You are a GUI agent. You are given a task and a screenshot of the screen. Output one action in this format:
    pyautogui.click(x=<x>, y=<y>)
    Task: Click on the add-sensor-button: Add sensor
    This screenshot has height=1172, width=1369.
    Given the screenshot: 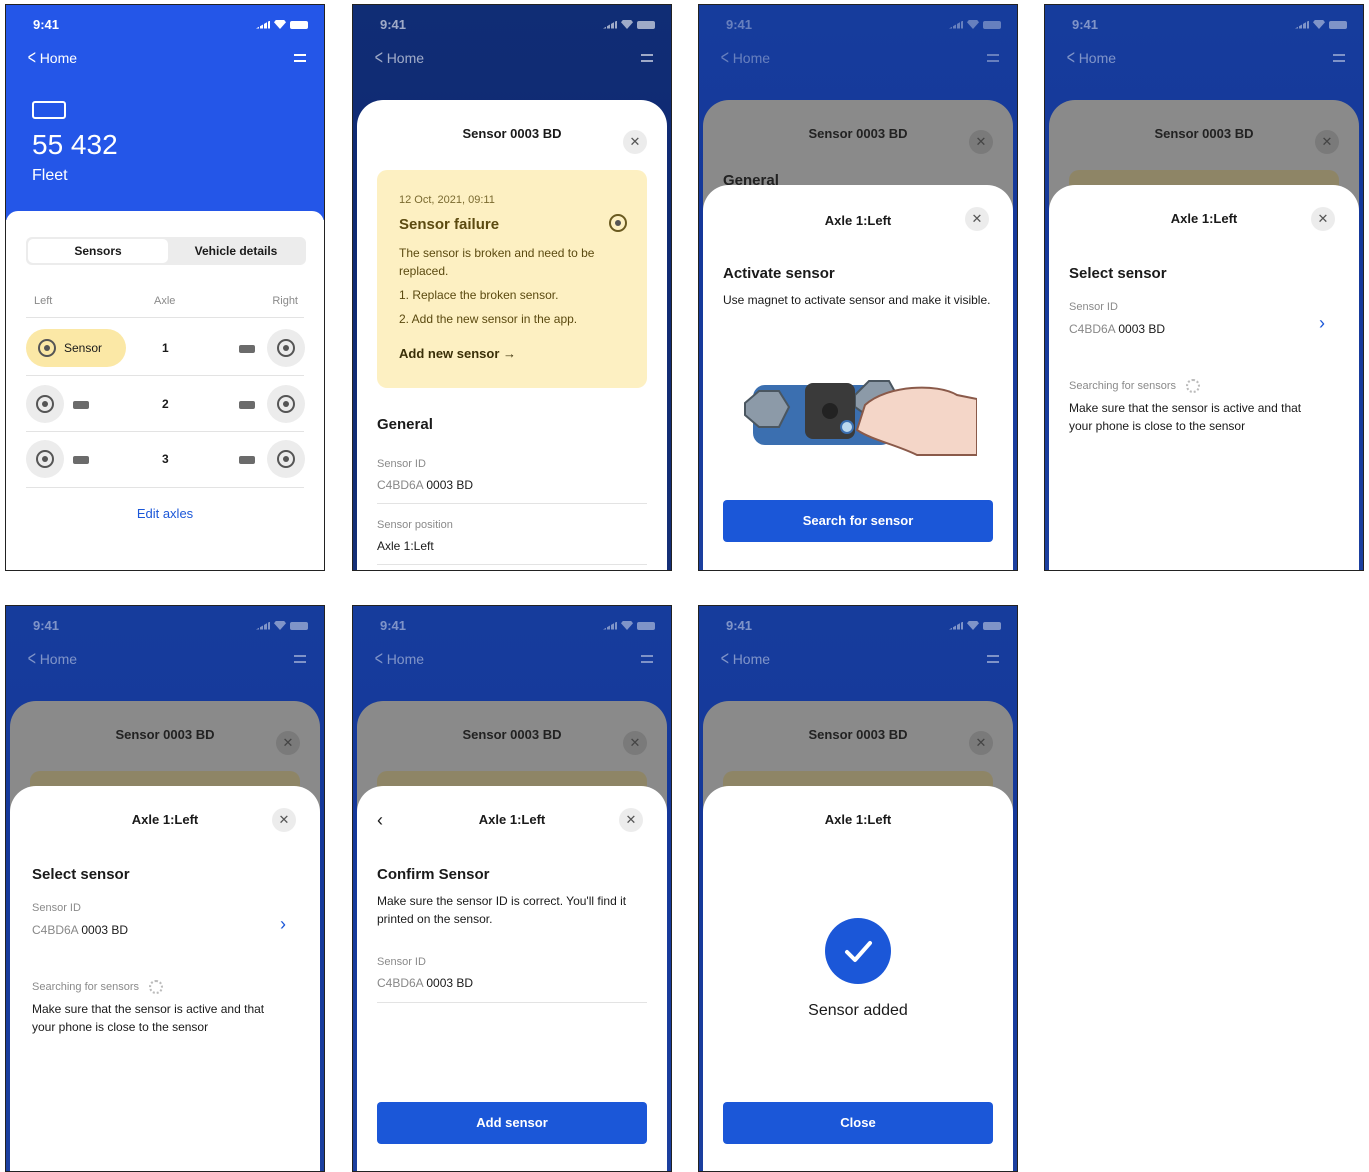 What is the action you would take?
    pyautogui.click(x=512, y=1123)
    